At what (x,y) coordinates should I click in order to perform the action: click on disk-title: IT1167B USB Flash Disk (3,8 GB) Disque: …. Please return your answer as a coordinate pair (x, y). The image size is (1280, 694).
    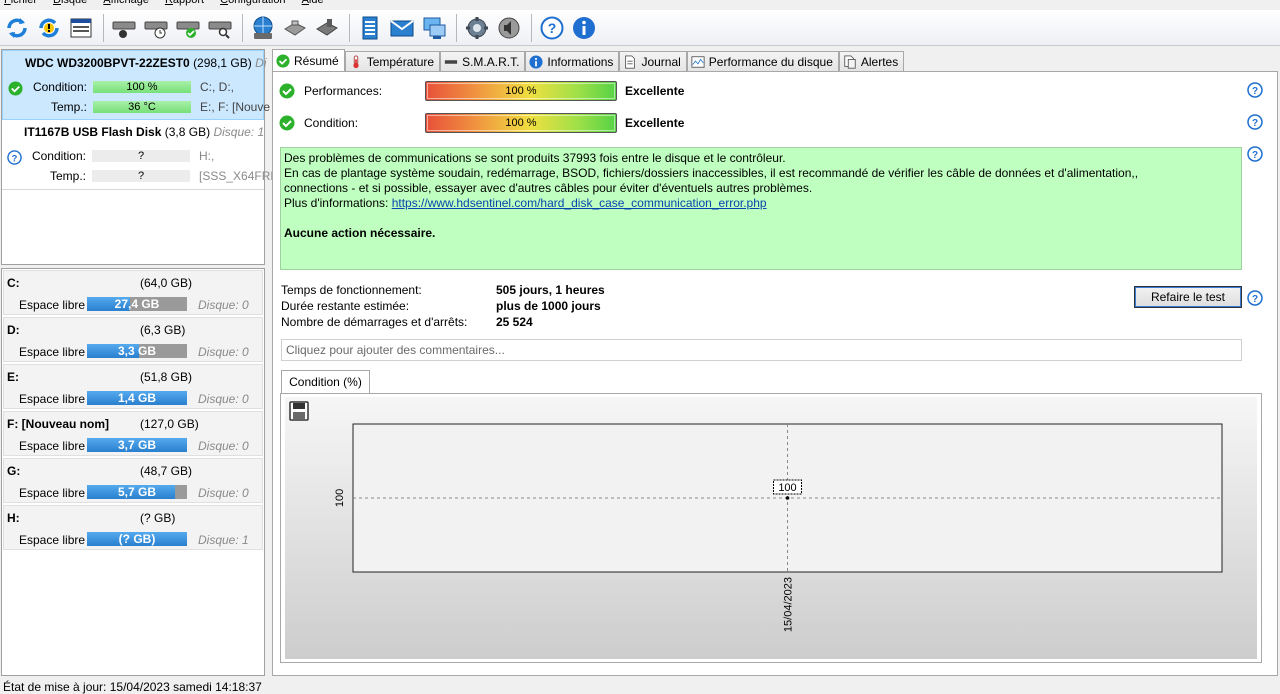
    Looking at the image, I should click on (144, 132).